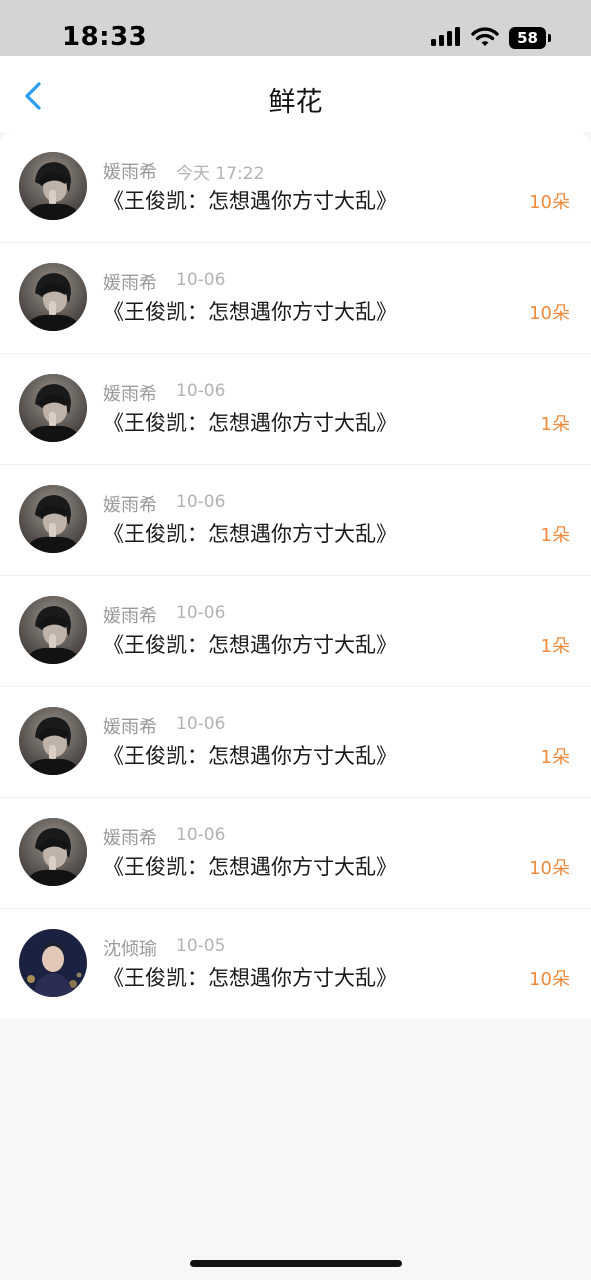 The image size is (591, 1280). What do you see at coordinates (445, 36) in the screenshot?
I see `signal-icon` at bounding box center [445, 36].